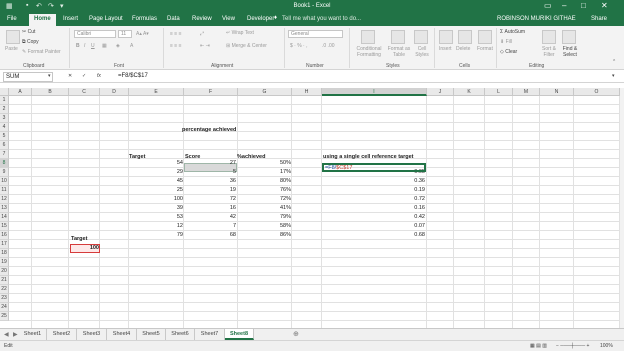 The image size is (624, 351). What do you see at coordinates (374, 167) in the screenshot?
I see `cell-i8-editing: =F8/$C$17` at bounding box center [374, 167].